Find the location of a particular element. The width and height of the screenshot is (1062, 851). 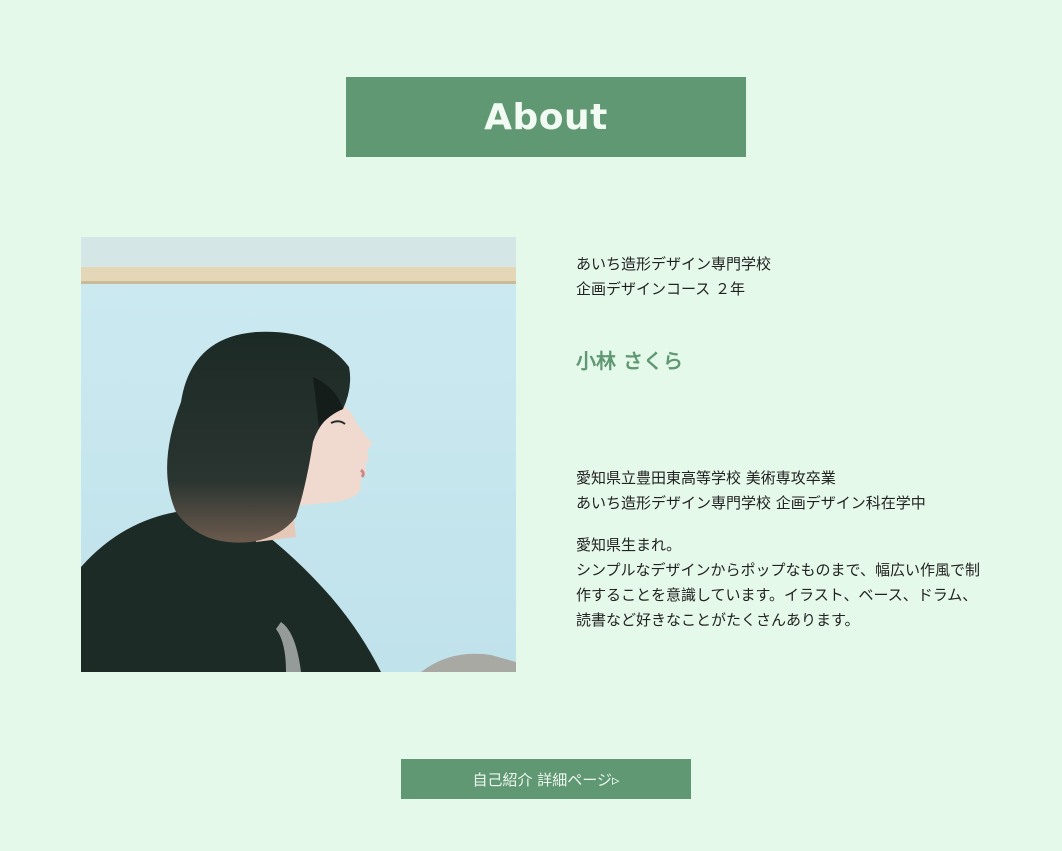

school-name: あいち造形デザイン専門学校 is located at coordinates (674, 264).